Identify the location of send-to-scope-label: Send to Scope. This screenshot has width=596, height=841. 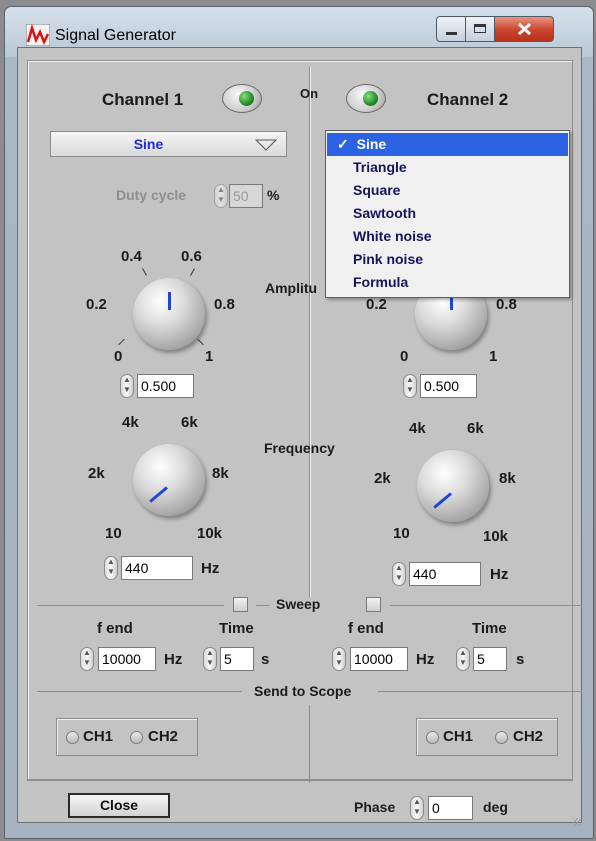
(303, 691).